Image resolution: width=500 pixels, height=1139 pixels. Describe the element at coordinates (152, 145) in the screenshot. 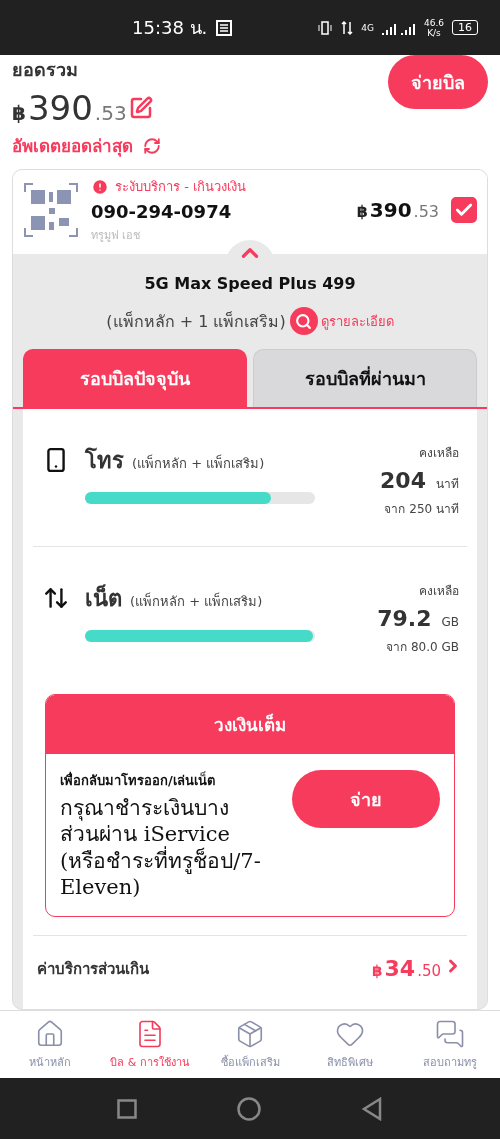

I see `refresh-icon` at that location.